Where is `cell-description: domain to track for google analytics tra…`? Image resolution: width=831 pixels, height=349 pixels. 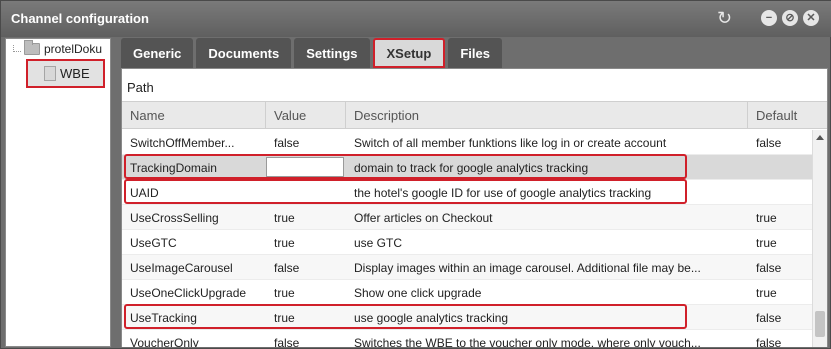
cell-description: domain to track for google analytics tra… is located at coordinates (471, 167).